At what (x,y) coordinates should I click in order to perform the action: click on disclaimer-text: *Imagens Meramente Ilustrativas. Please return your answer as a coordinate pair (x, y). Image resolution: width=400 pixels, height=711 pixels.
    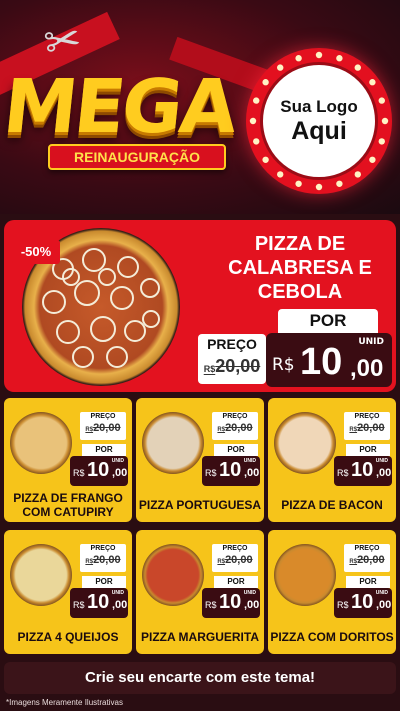
    Looking at the image, I should click on (64, 702).